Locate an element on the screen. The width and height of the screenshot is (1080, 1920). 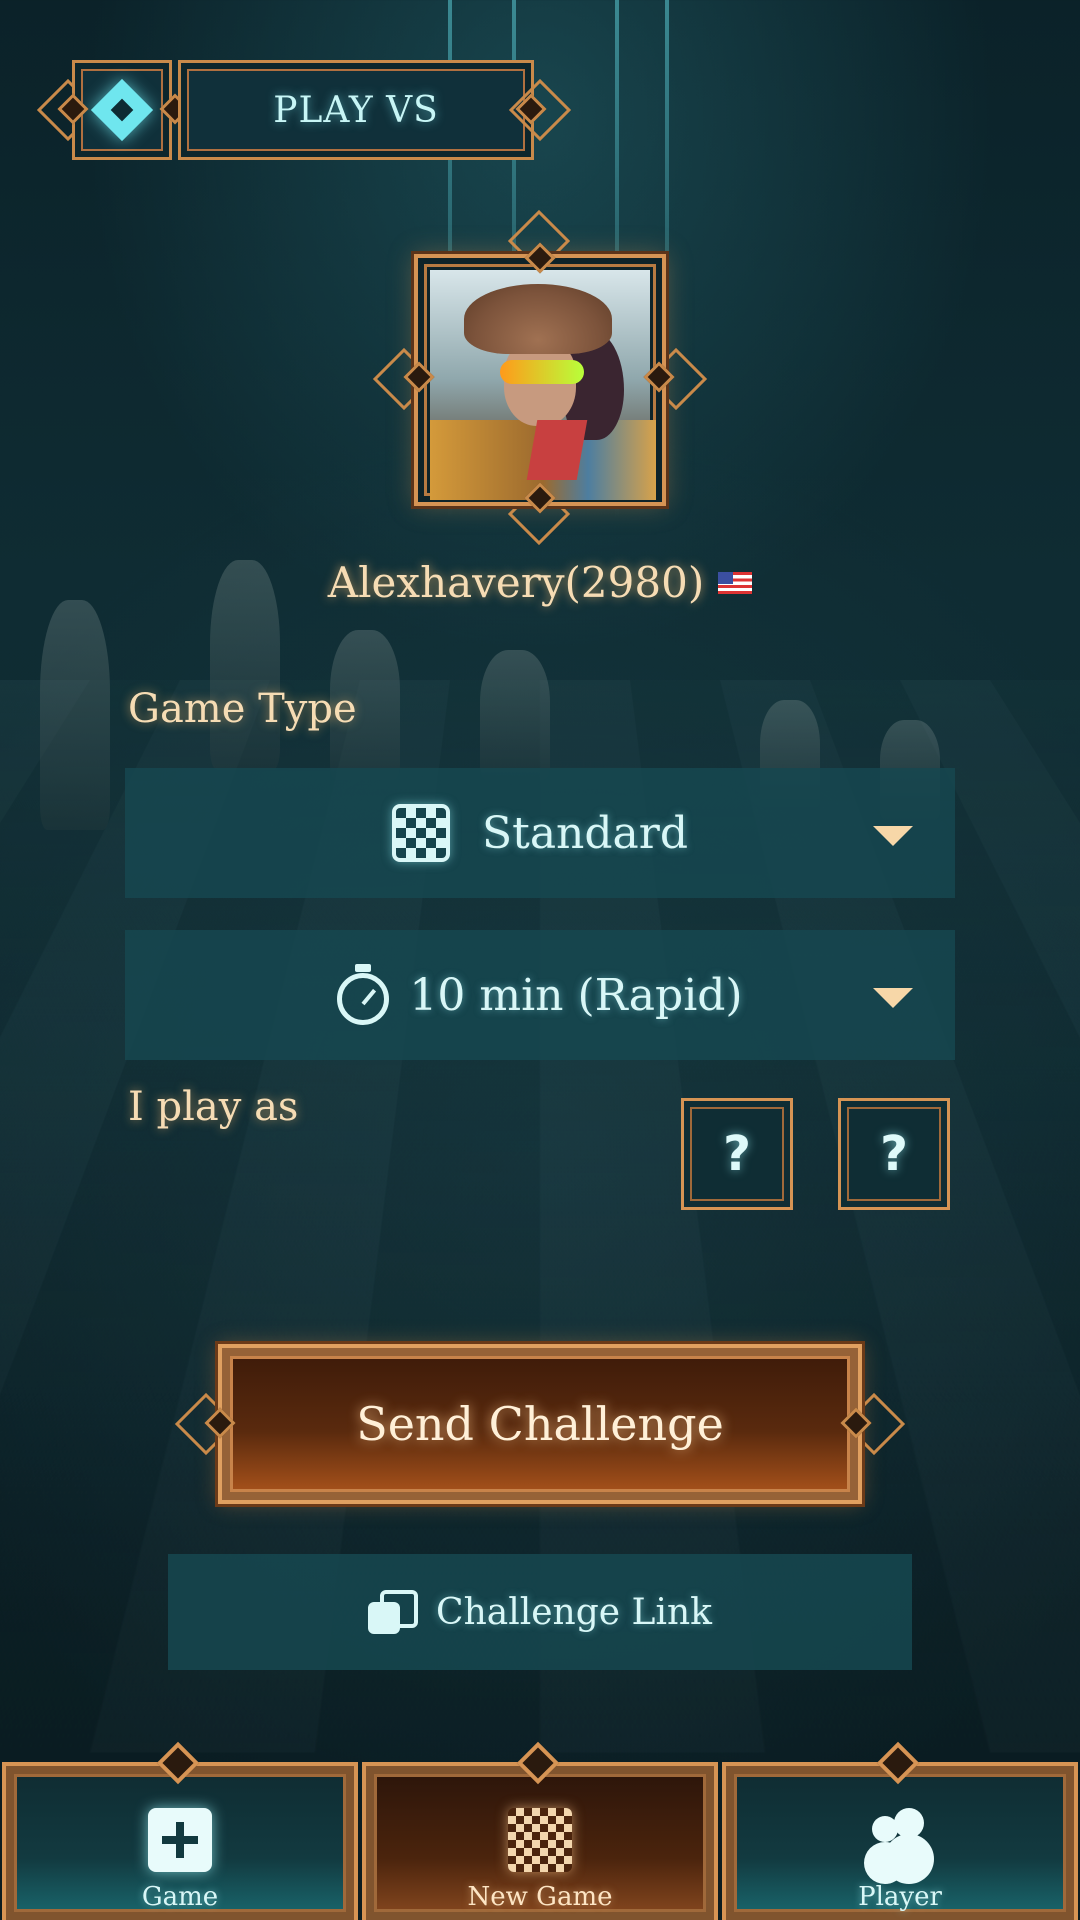
nav-tab-player: Player is located at coordinates (900, 1841).